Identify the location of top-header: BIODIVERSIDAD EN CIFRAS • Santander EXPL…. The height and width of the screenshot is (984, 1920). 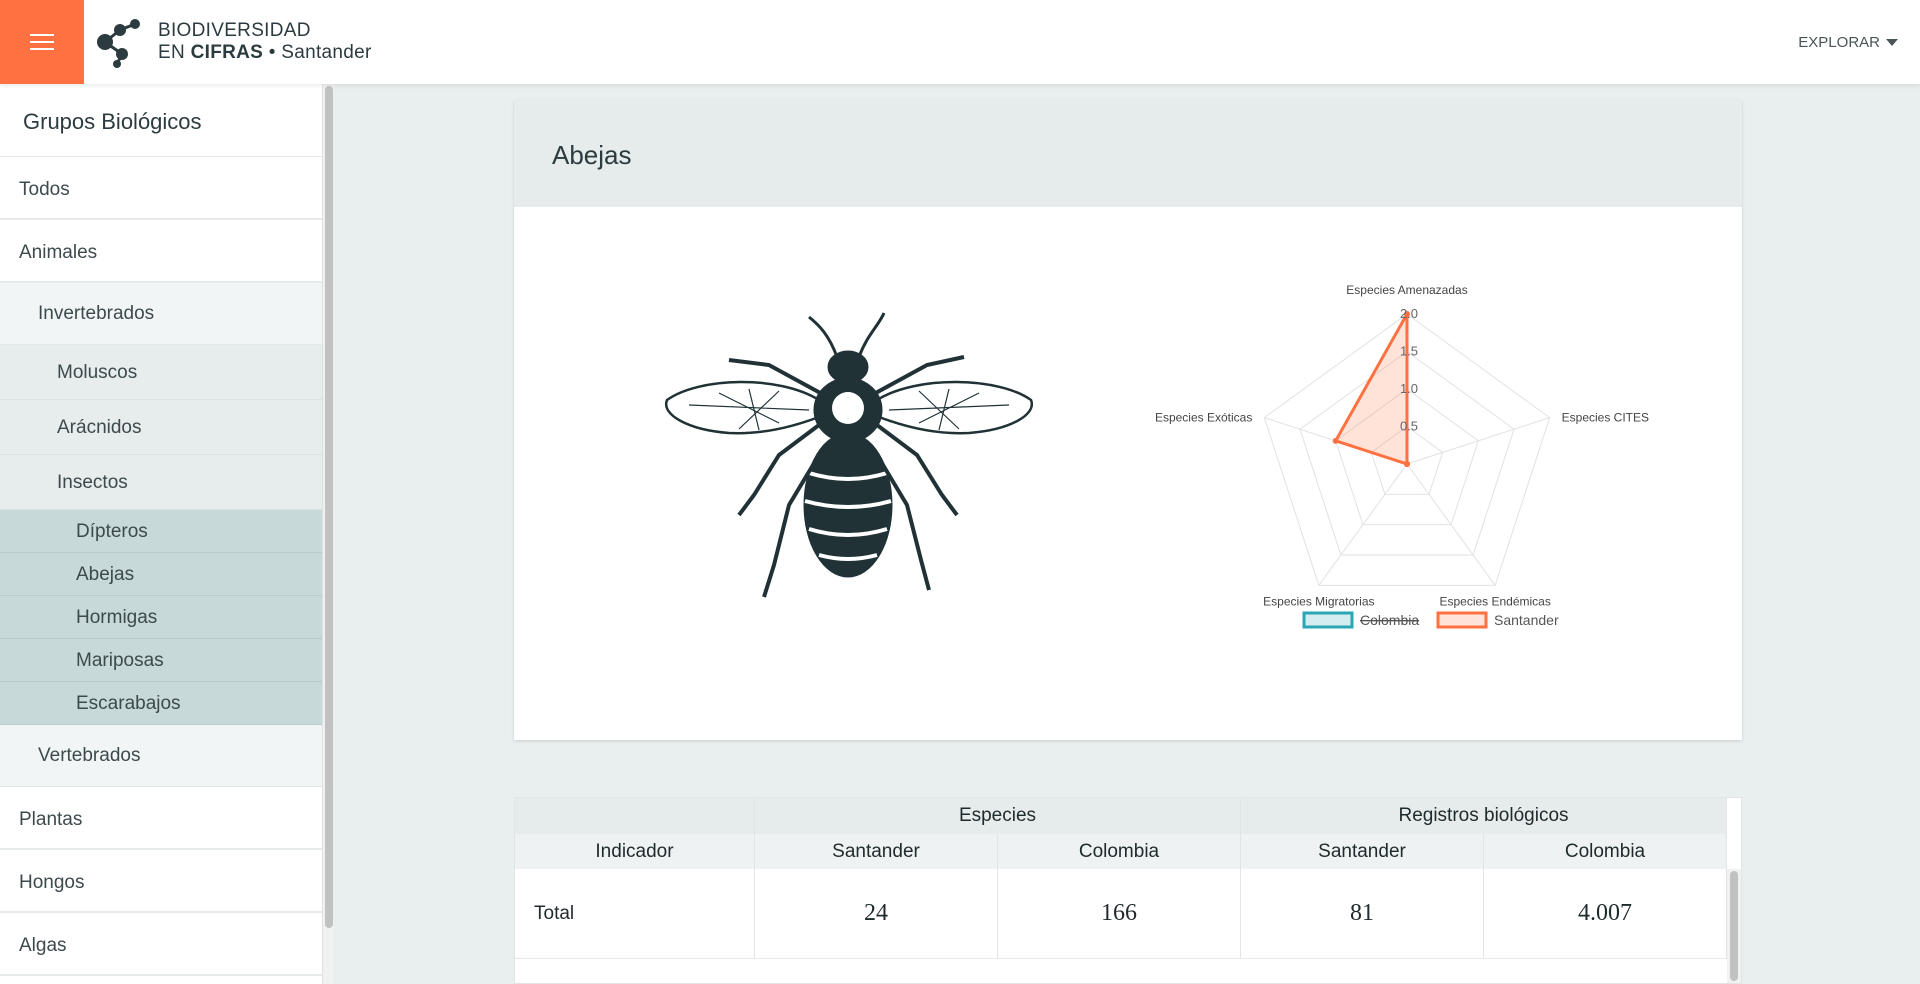
(960, 42).